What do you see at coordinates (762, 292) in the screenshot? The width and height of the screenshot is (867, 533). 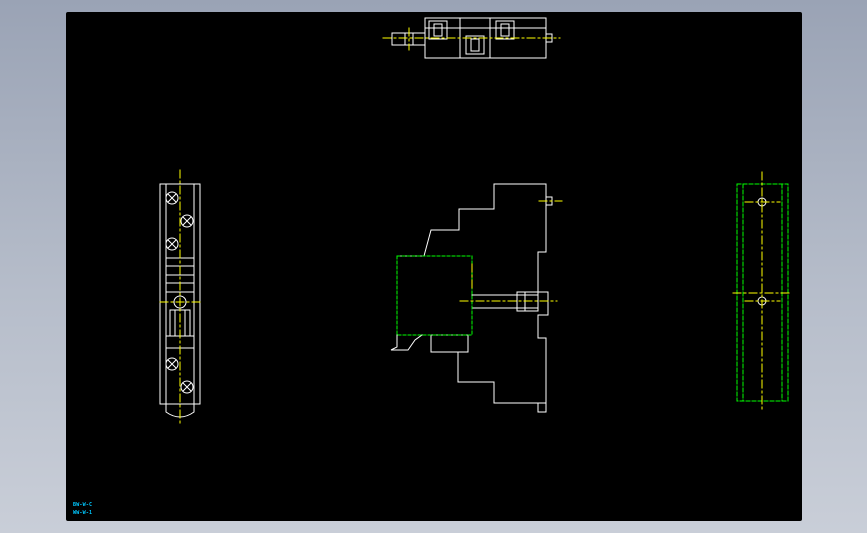 I see `right-view-centerline` at bounding box center [762, 292].